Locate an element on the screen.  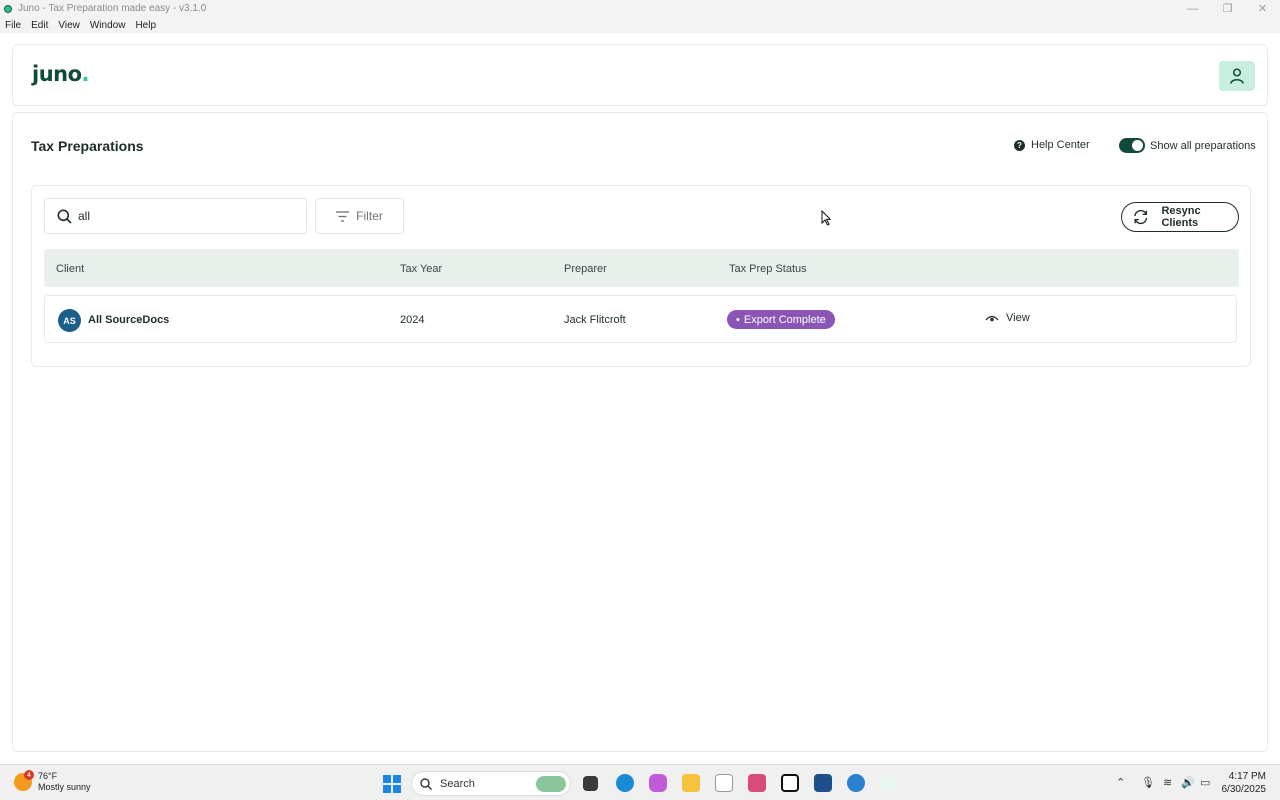
weather-sun-icon: 4 is located at coordinates (24, 780).